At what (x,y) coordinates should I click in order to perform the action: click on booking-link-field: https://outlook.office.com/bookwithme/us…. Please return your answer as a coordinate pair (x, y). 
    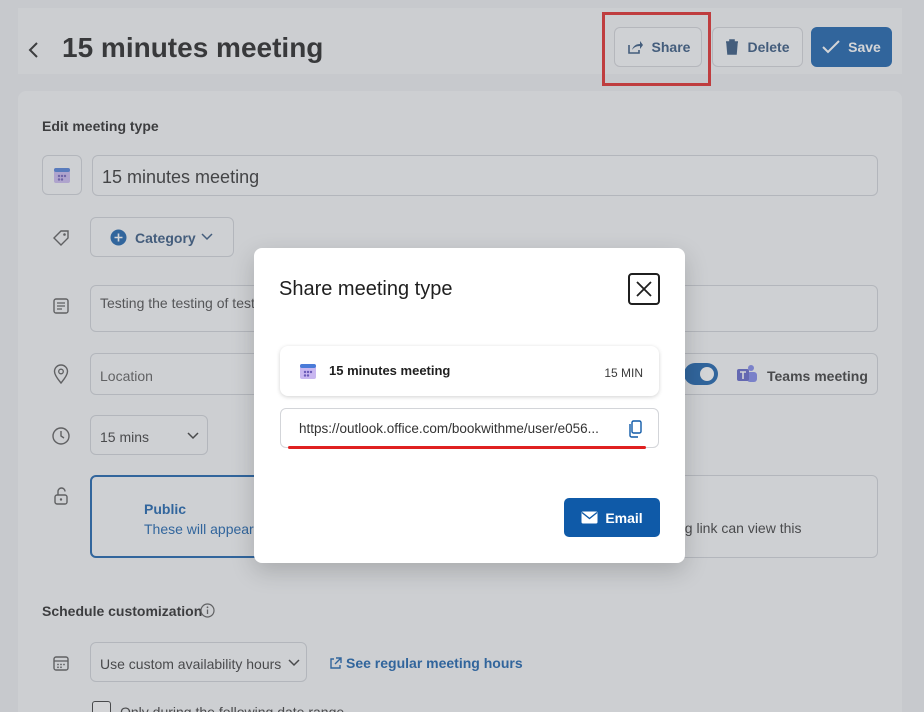
    Looking at the image, I should click on (469, 428).